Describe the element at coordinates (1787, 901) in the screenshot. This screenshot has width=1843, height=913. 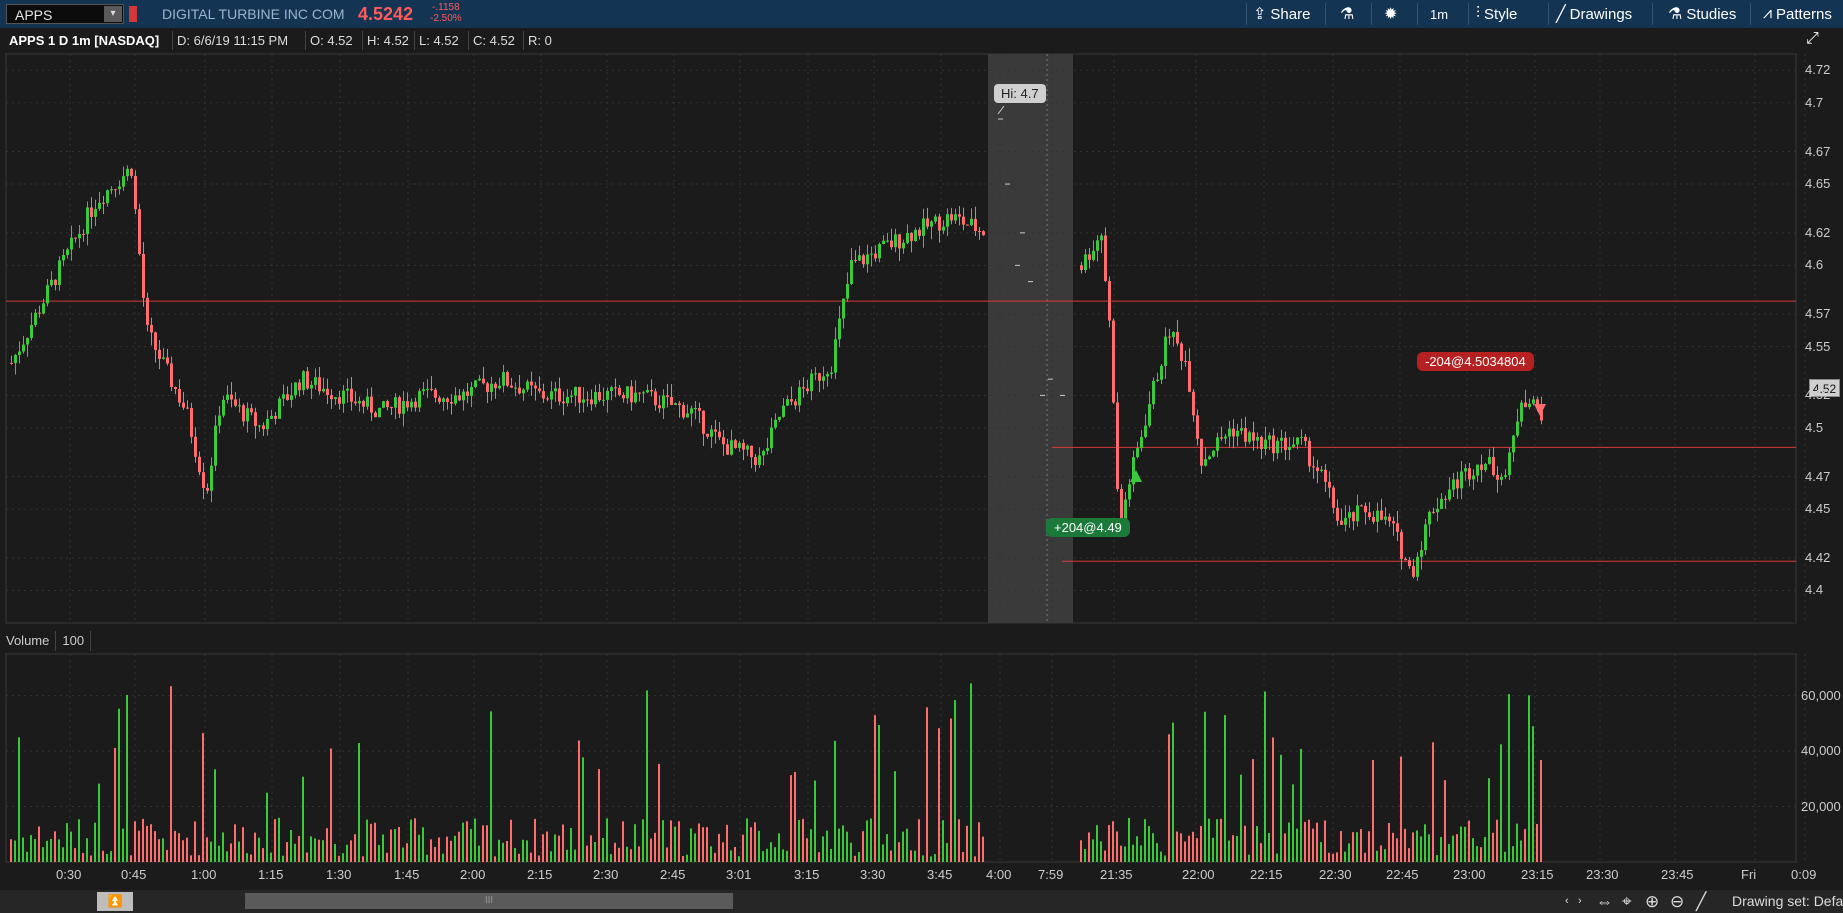
I see `drawing-set-label: Drawing set: Defa` at that location.